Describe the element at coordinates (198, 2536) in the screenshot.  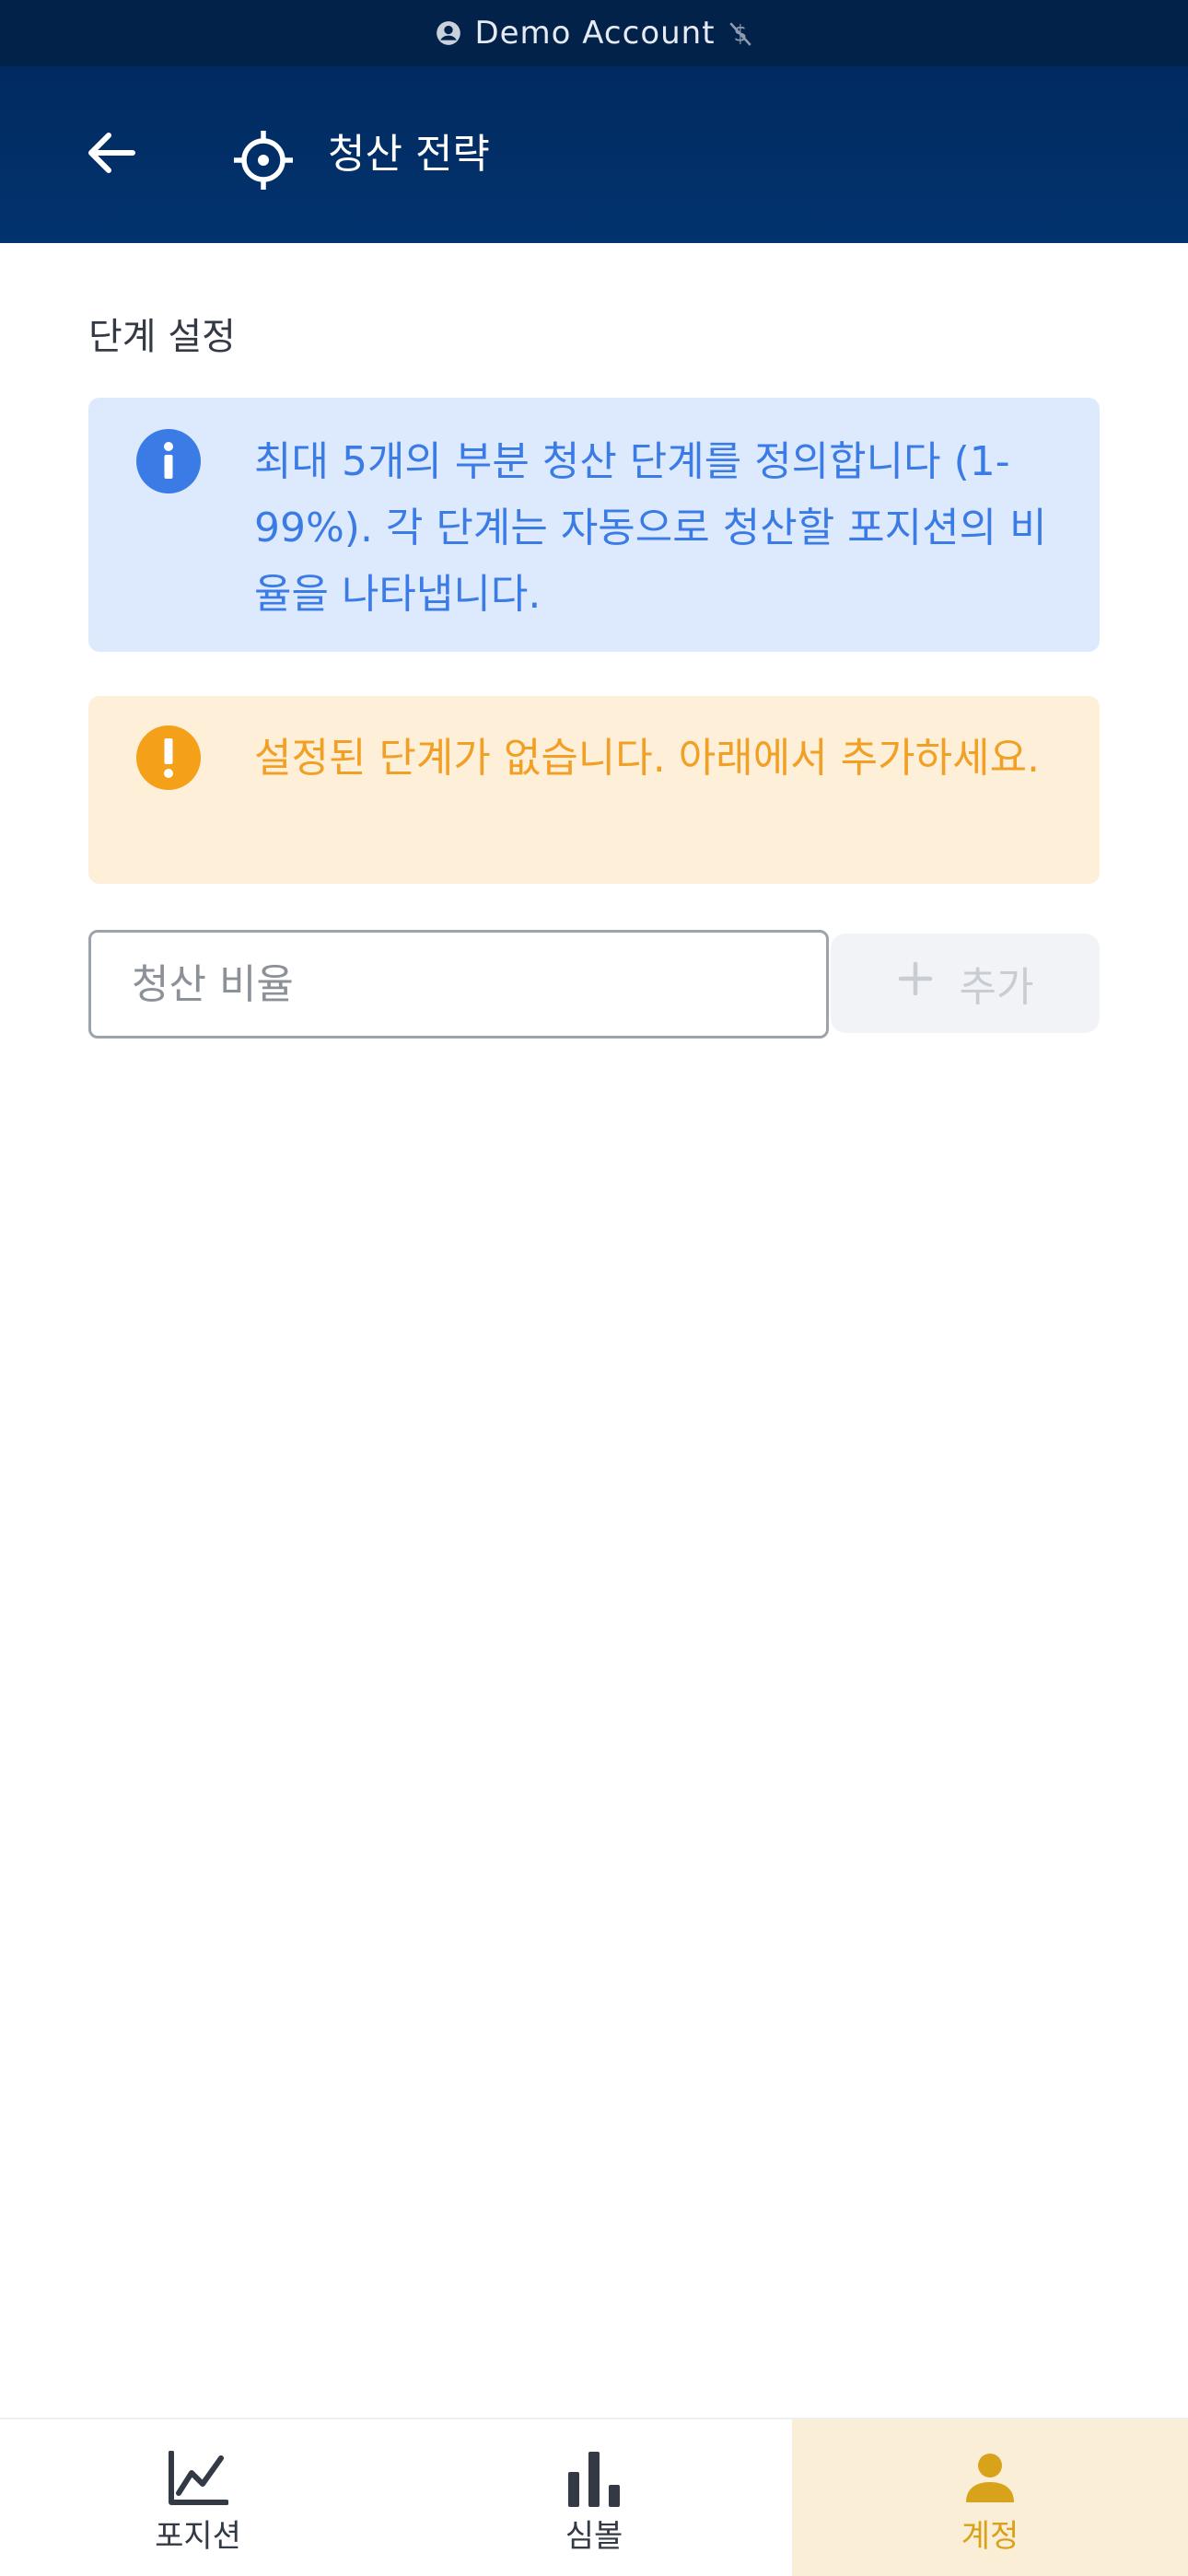
I see `nav-label-positions: 포지션` at that location.